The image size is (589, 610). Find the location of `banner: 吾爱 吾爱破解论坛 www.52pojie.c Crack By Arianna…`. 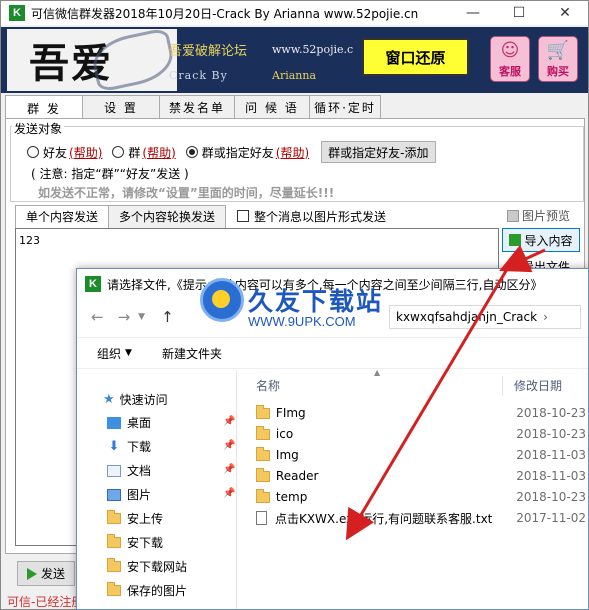

banner: 吾爱 吾爱破解论坛 www.52pojie.c Crack By Arianna… is located at coordinates (294, 60).